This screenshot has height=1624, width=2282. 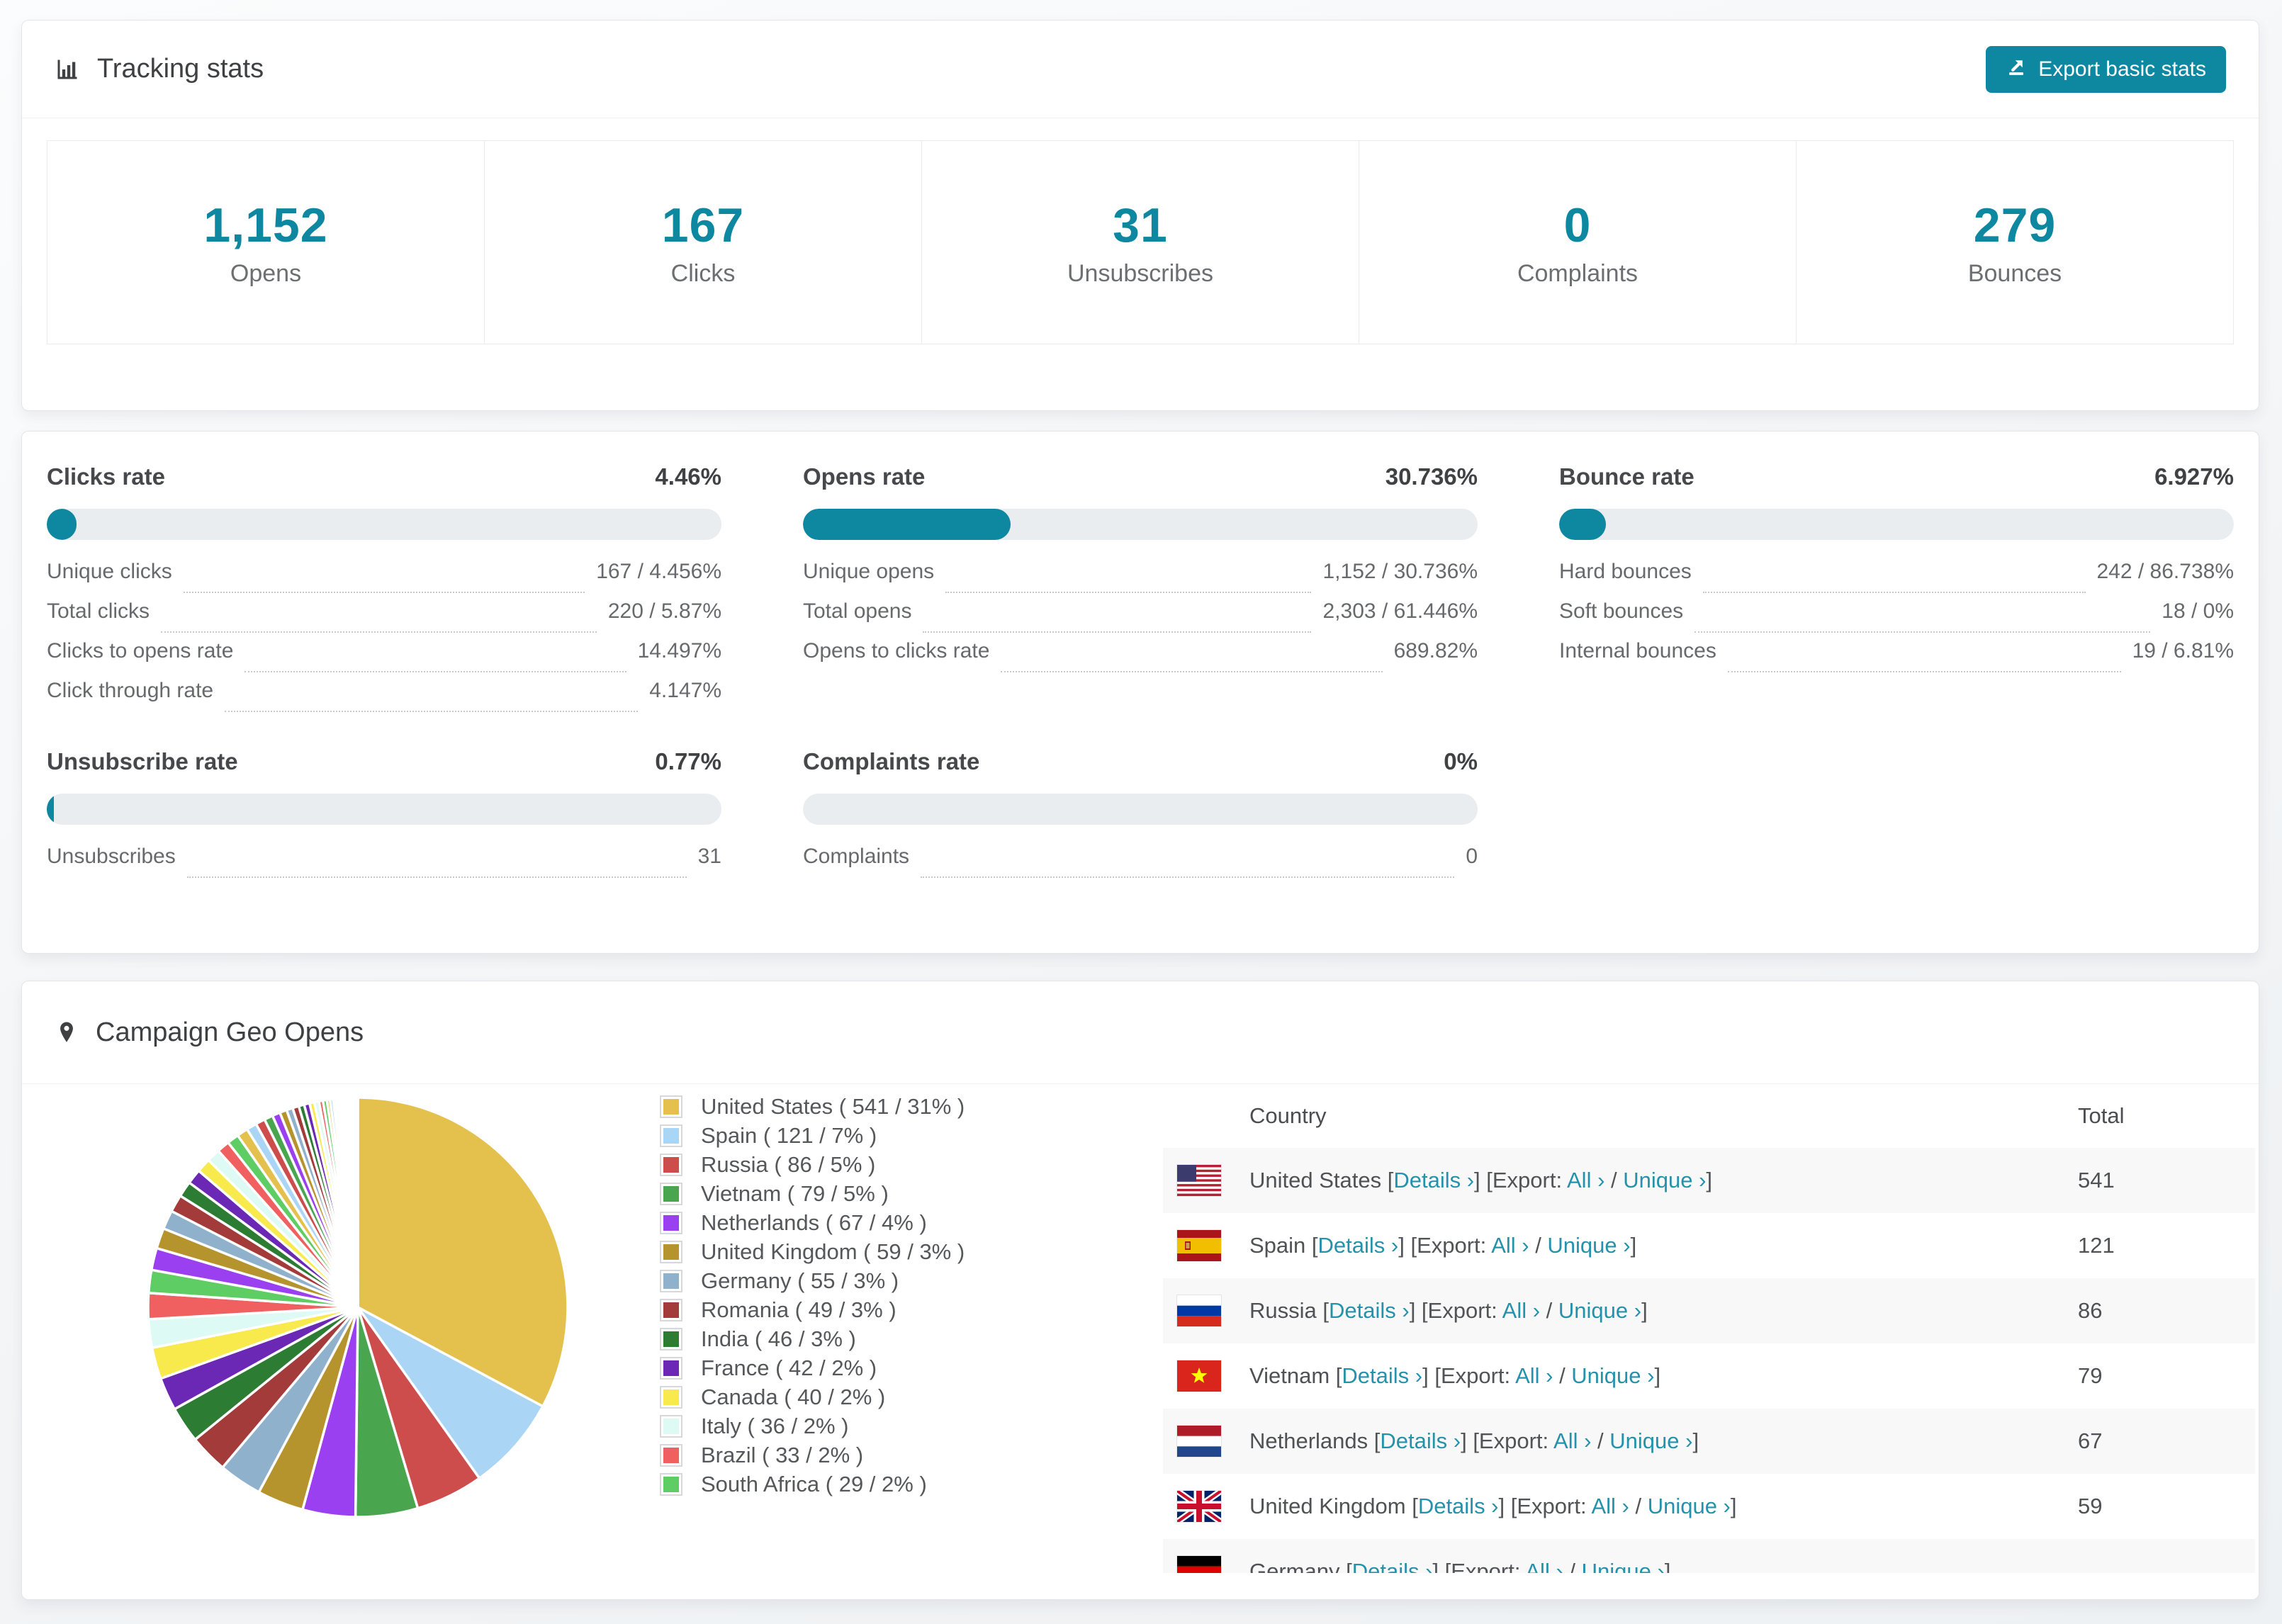 What do you see at coordinates (230, 1032) in the screenshot?
I see `geo-card-title-text: Campaign Geo Opens` at bounding box center [230, 1032].